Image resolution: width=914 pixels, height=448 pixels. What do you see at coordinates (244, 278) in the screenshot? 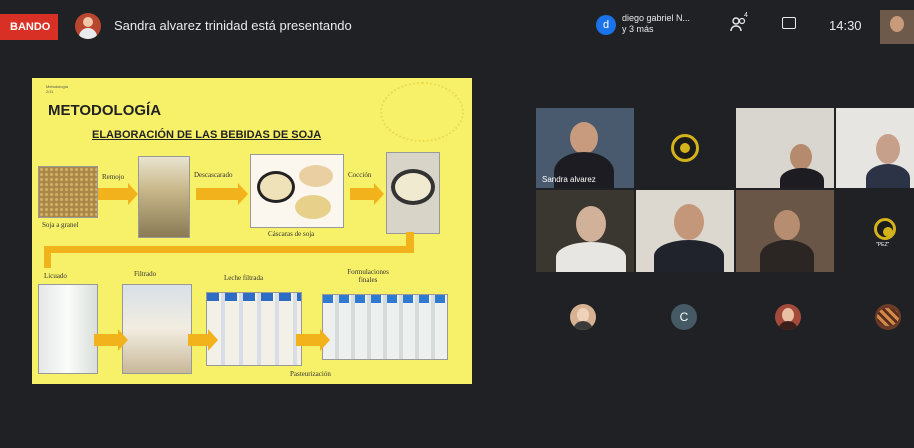
I see `label-leche-filtrada: Leche filtrada` at bounding box center [244, 278].